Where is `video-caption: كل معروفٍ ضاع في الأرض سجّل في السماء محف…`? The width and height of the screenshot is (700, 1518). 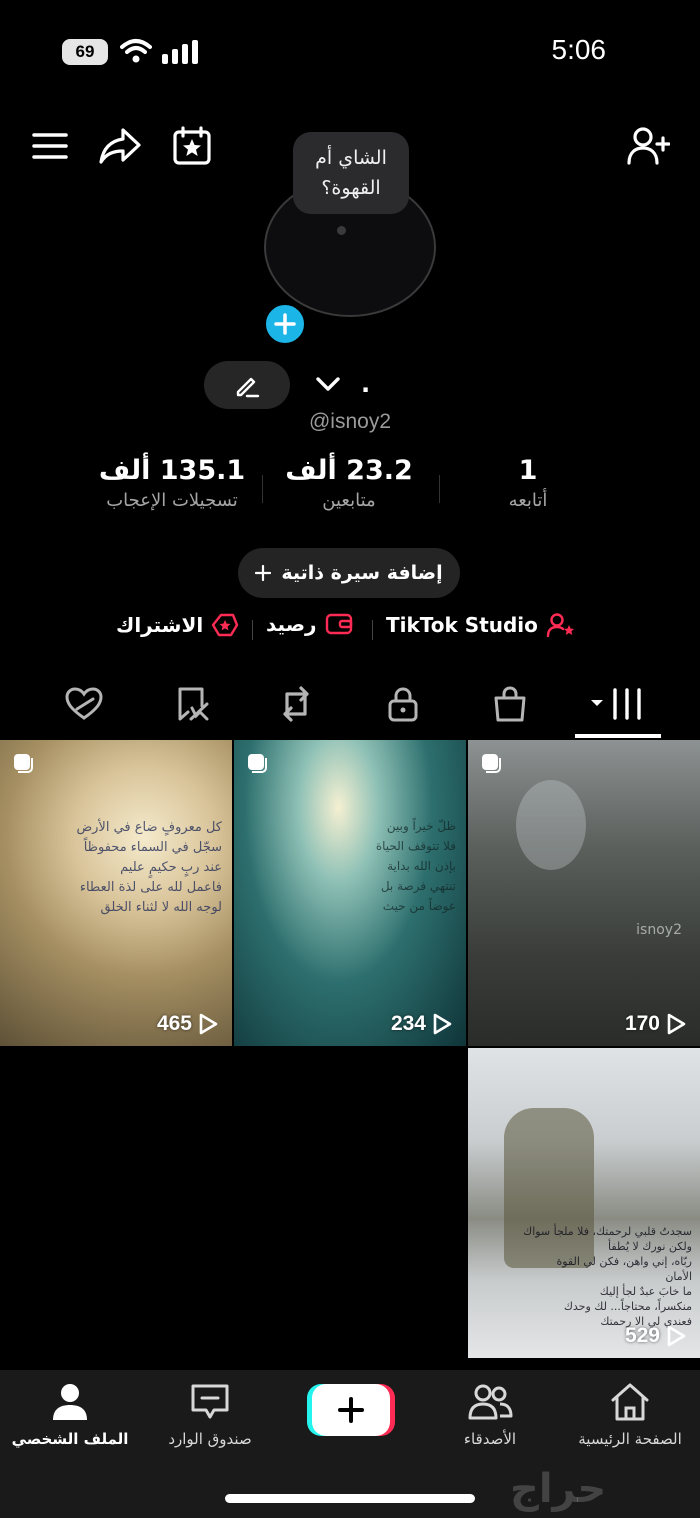 video-caption: كل معروفٍ ضاع في الأرض سجّل في السماء محف… is located at coordinates (149, 867).